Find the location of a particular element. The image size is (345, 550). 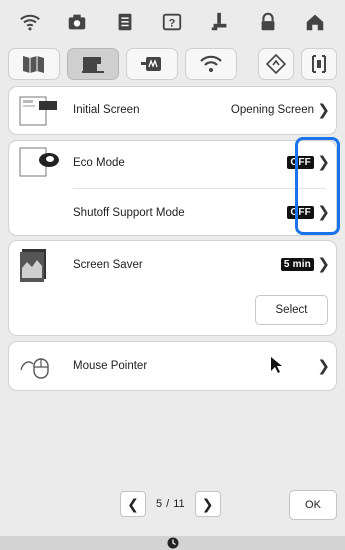

previous-page-button: ❮ is located at coordinates (133, 504).